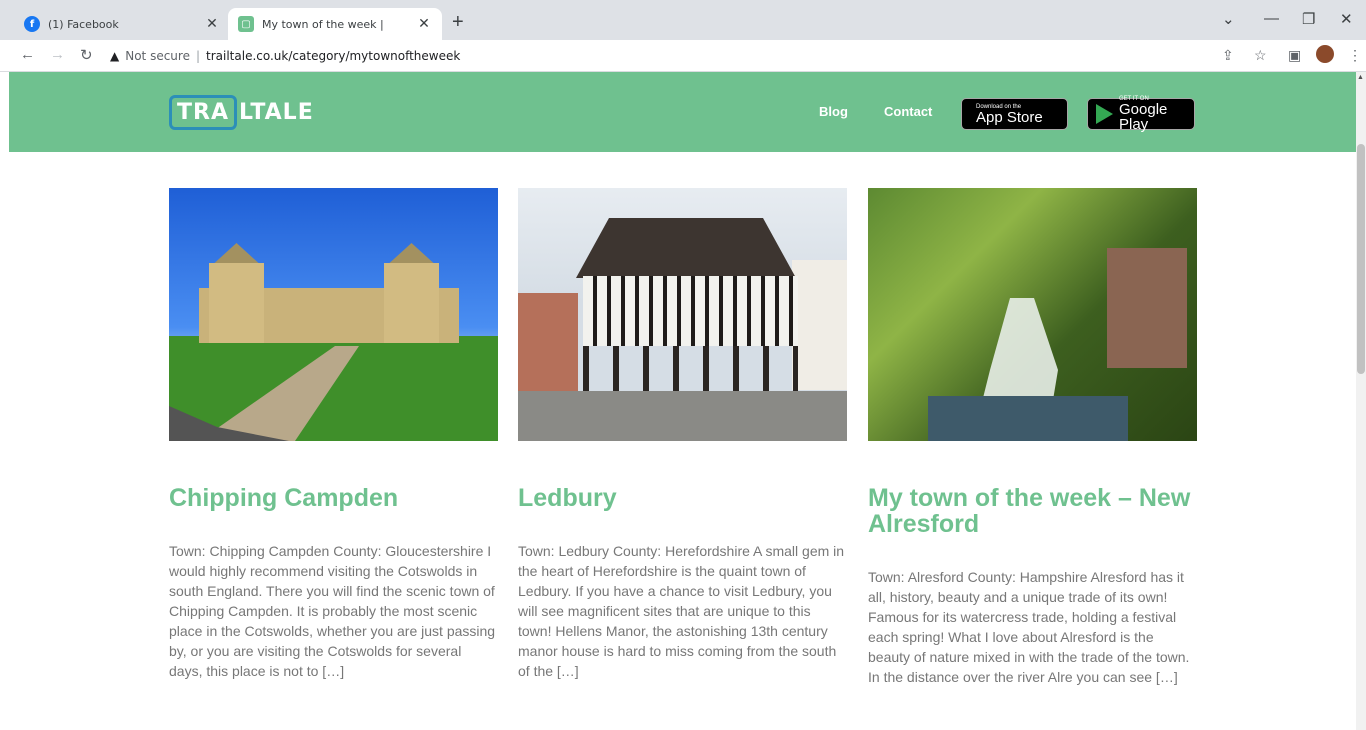 This screenshot has height=730, width=1366. What do you see at coordinates (458, 22) in the screenshot?
I see `new-tab-icon: +` at bounding box center [458, 22].